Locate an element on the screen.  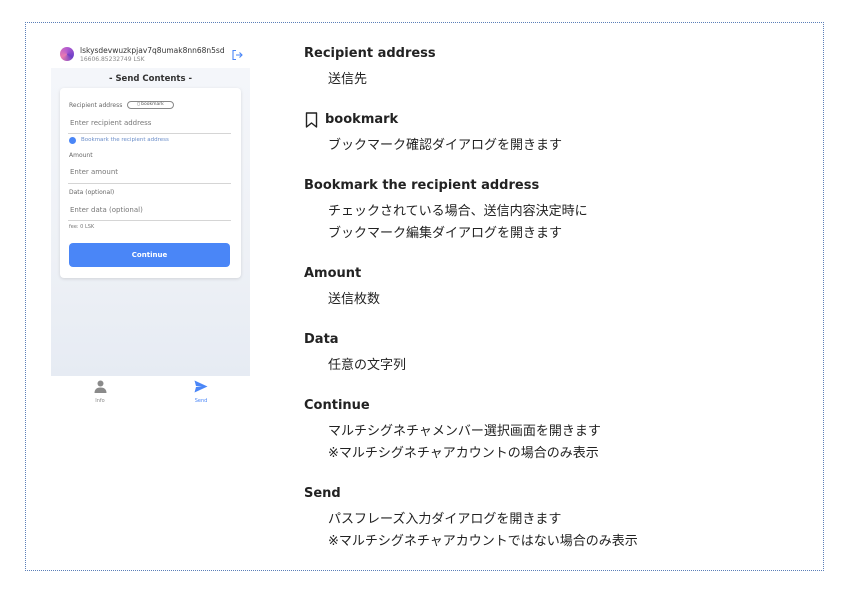
def-continue-line2: ※マルチシグネチャアカウントの場合のみ表示 is located at coordinates (463, 453).